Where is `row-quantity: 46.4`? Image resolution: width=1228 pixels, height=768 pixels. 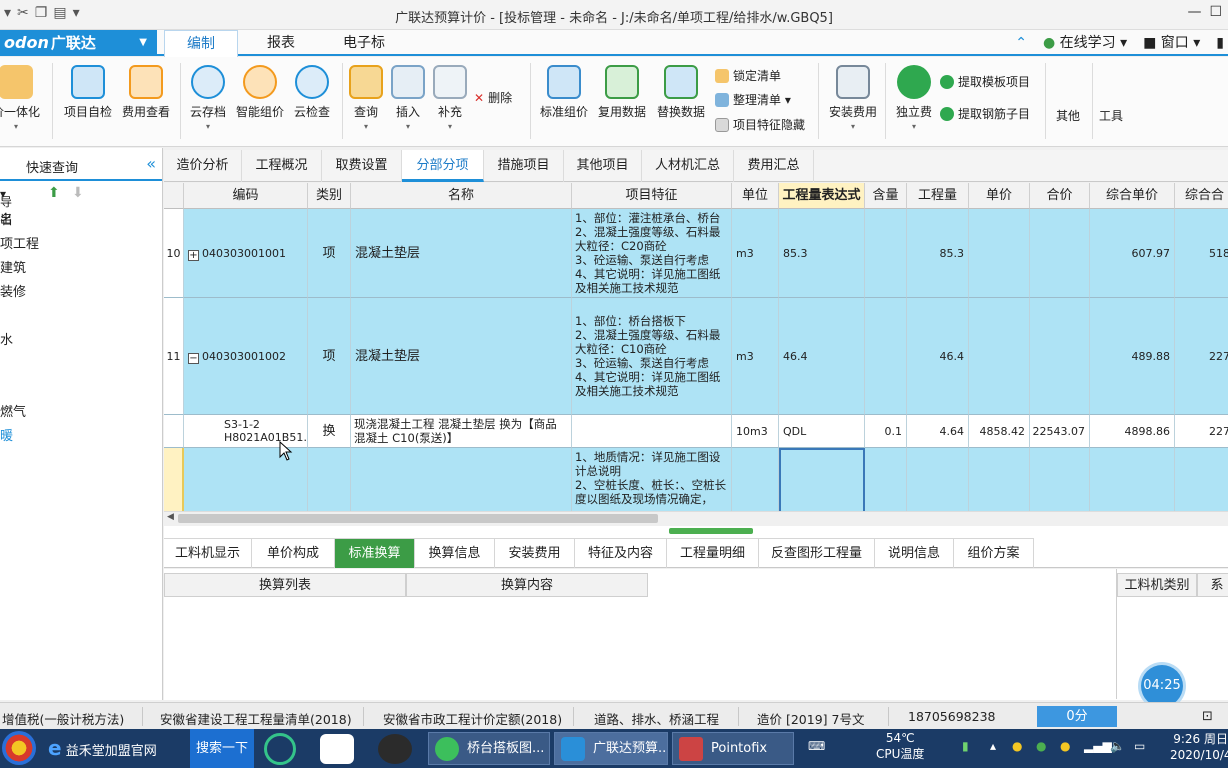
row-quantity: 46.4 is located at coordinates (938, 356).